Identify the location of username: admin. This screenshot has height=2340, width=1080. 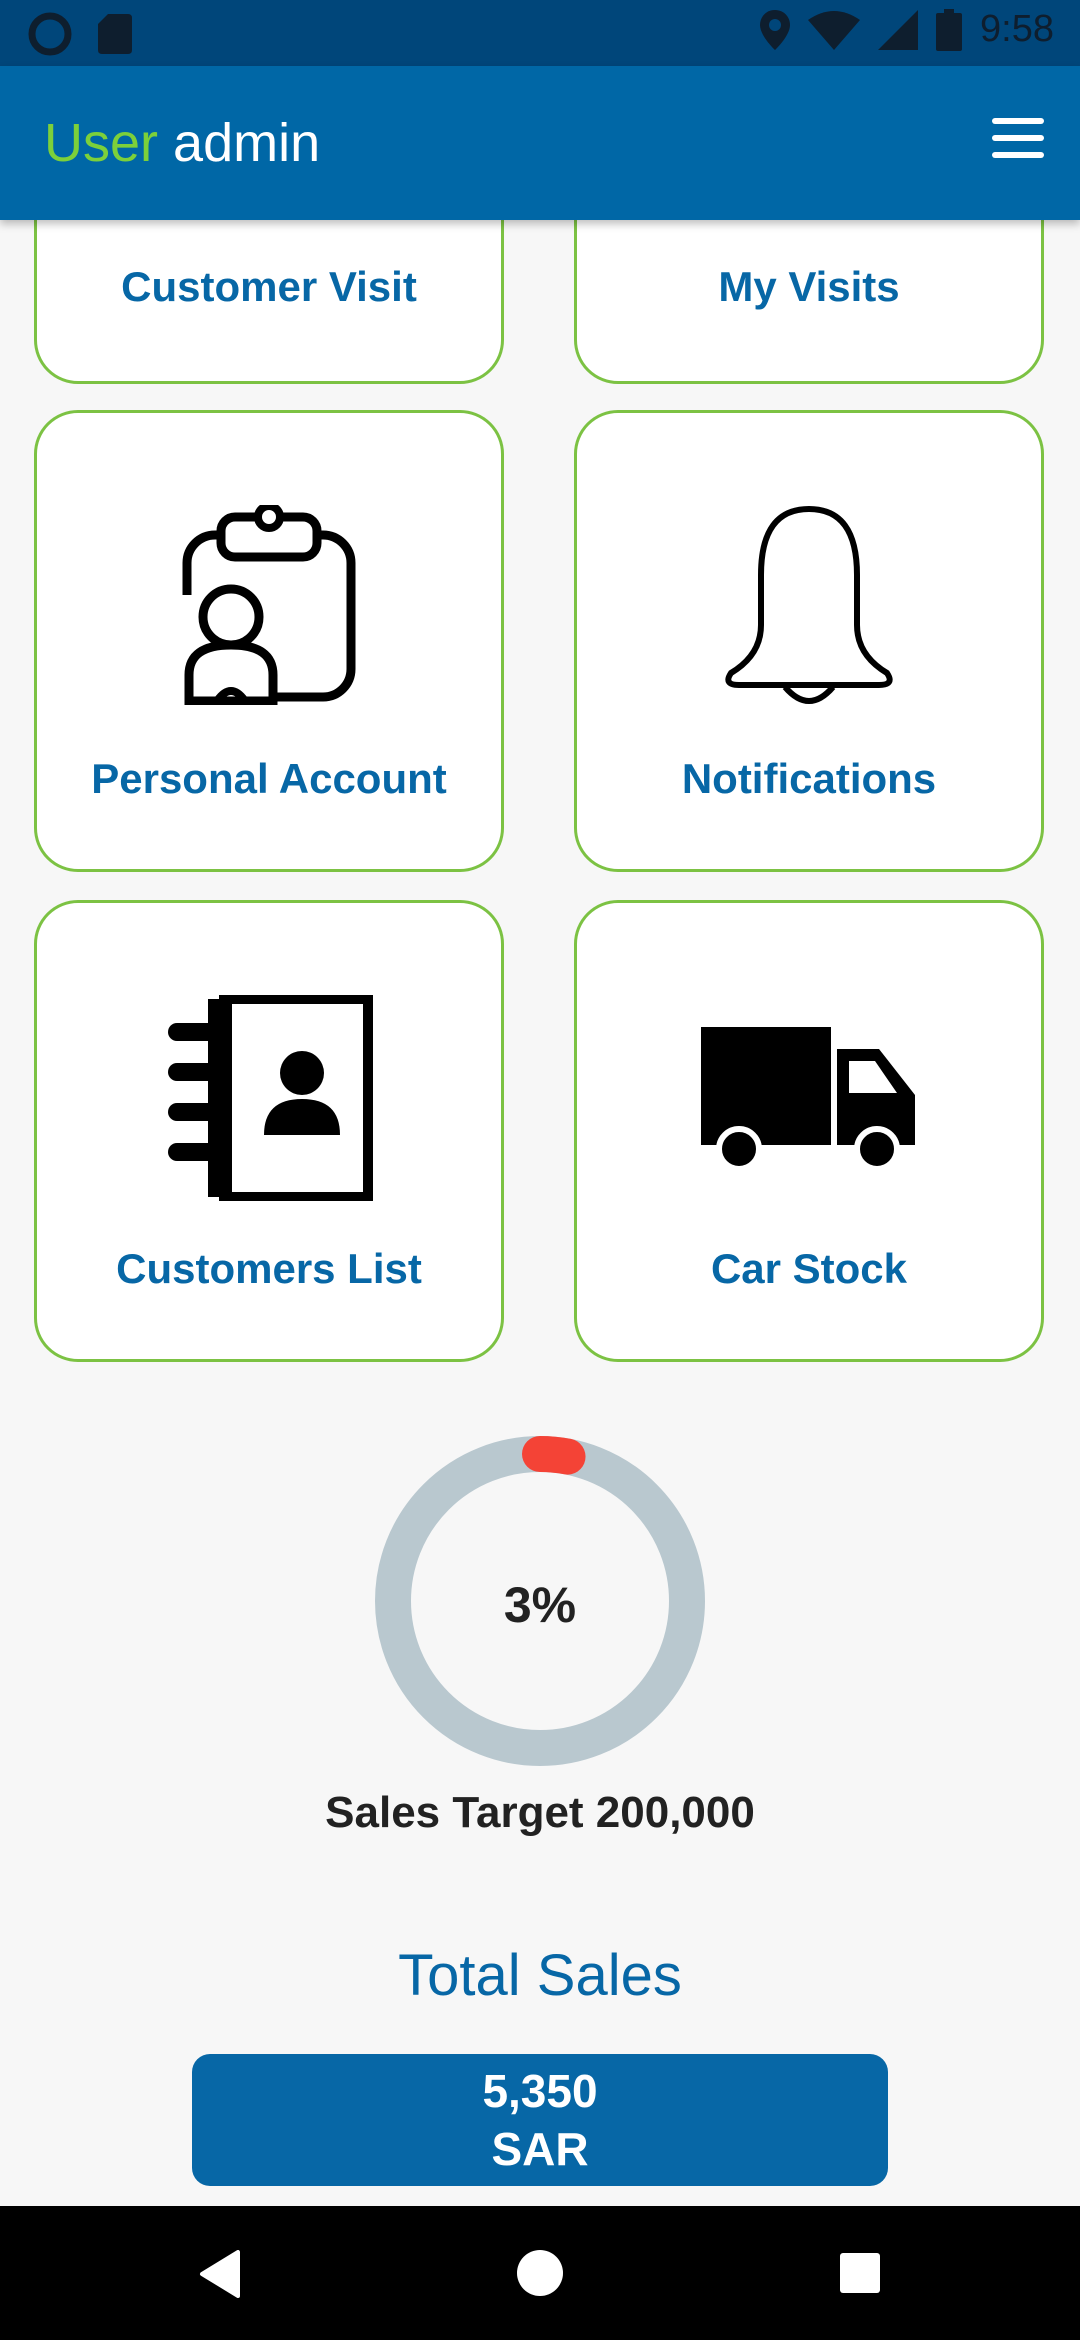
(247, 143).